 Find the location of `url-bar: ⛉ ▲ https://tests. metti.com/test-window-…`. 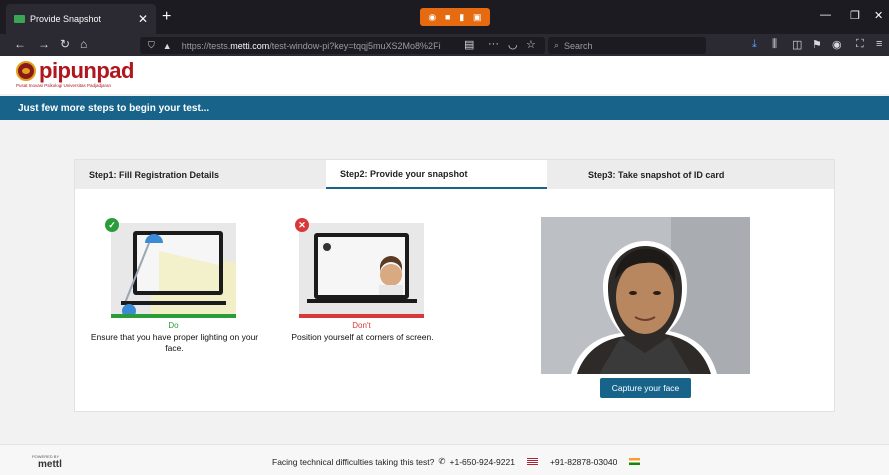

url-bar: ⛉ ▲ https://tests. metti.com/test-window-… is located at coordinates (342, 45).